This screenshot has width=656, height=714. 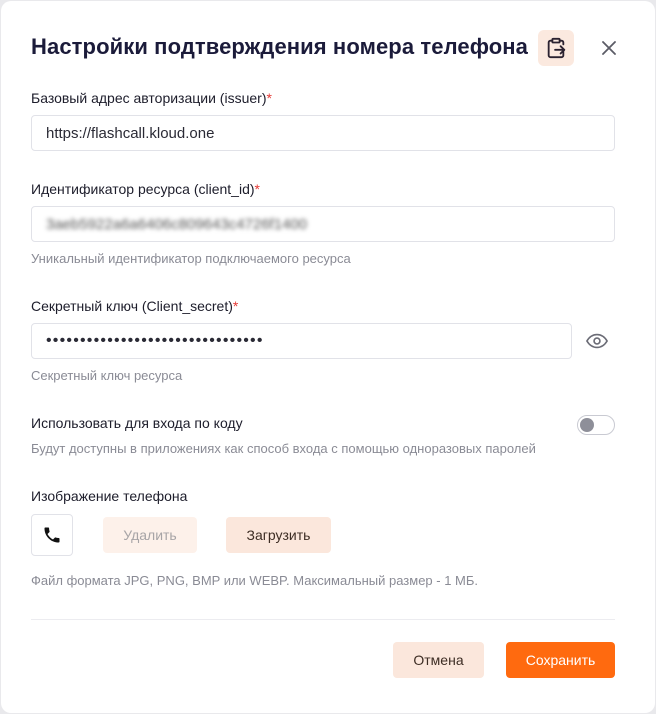 I want to click on eye-icon, so click(x=597, y=341).